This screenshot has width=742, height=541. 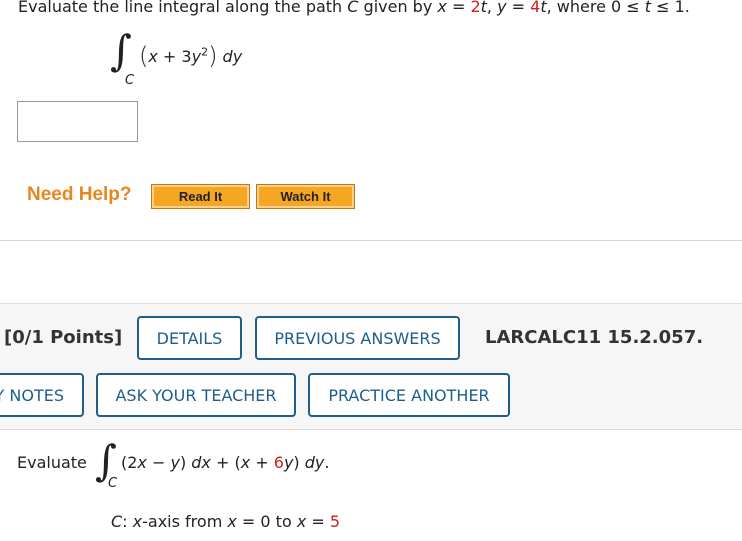 What do you see at coordinates (475, 8) in the screenshot?
I see `x-coefficient: 2` at bounding box center [475, 8].